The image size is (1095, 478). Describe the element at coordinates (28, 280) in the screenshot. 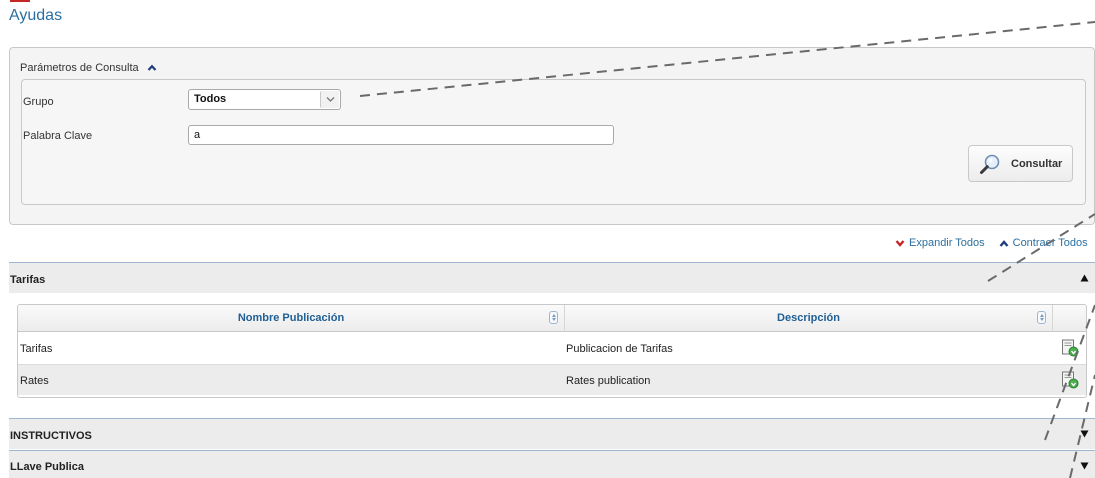

I see `section-title-tarifas: Tarifas` at that location.